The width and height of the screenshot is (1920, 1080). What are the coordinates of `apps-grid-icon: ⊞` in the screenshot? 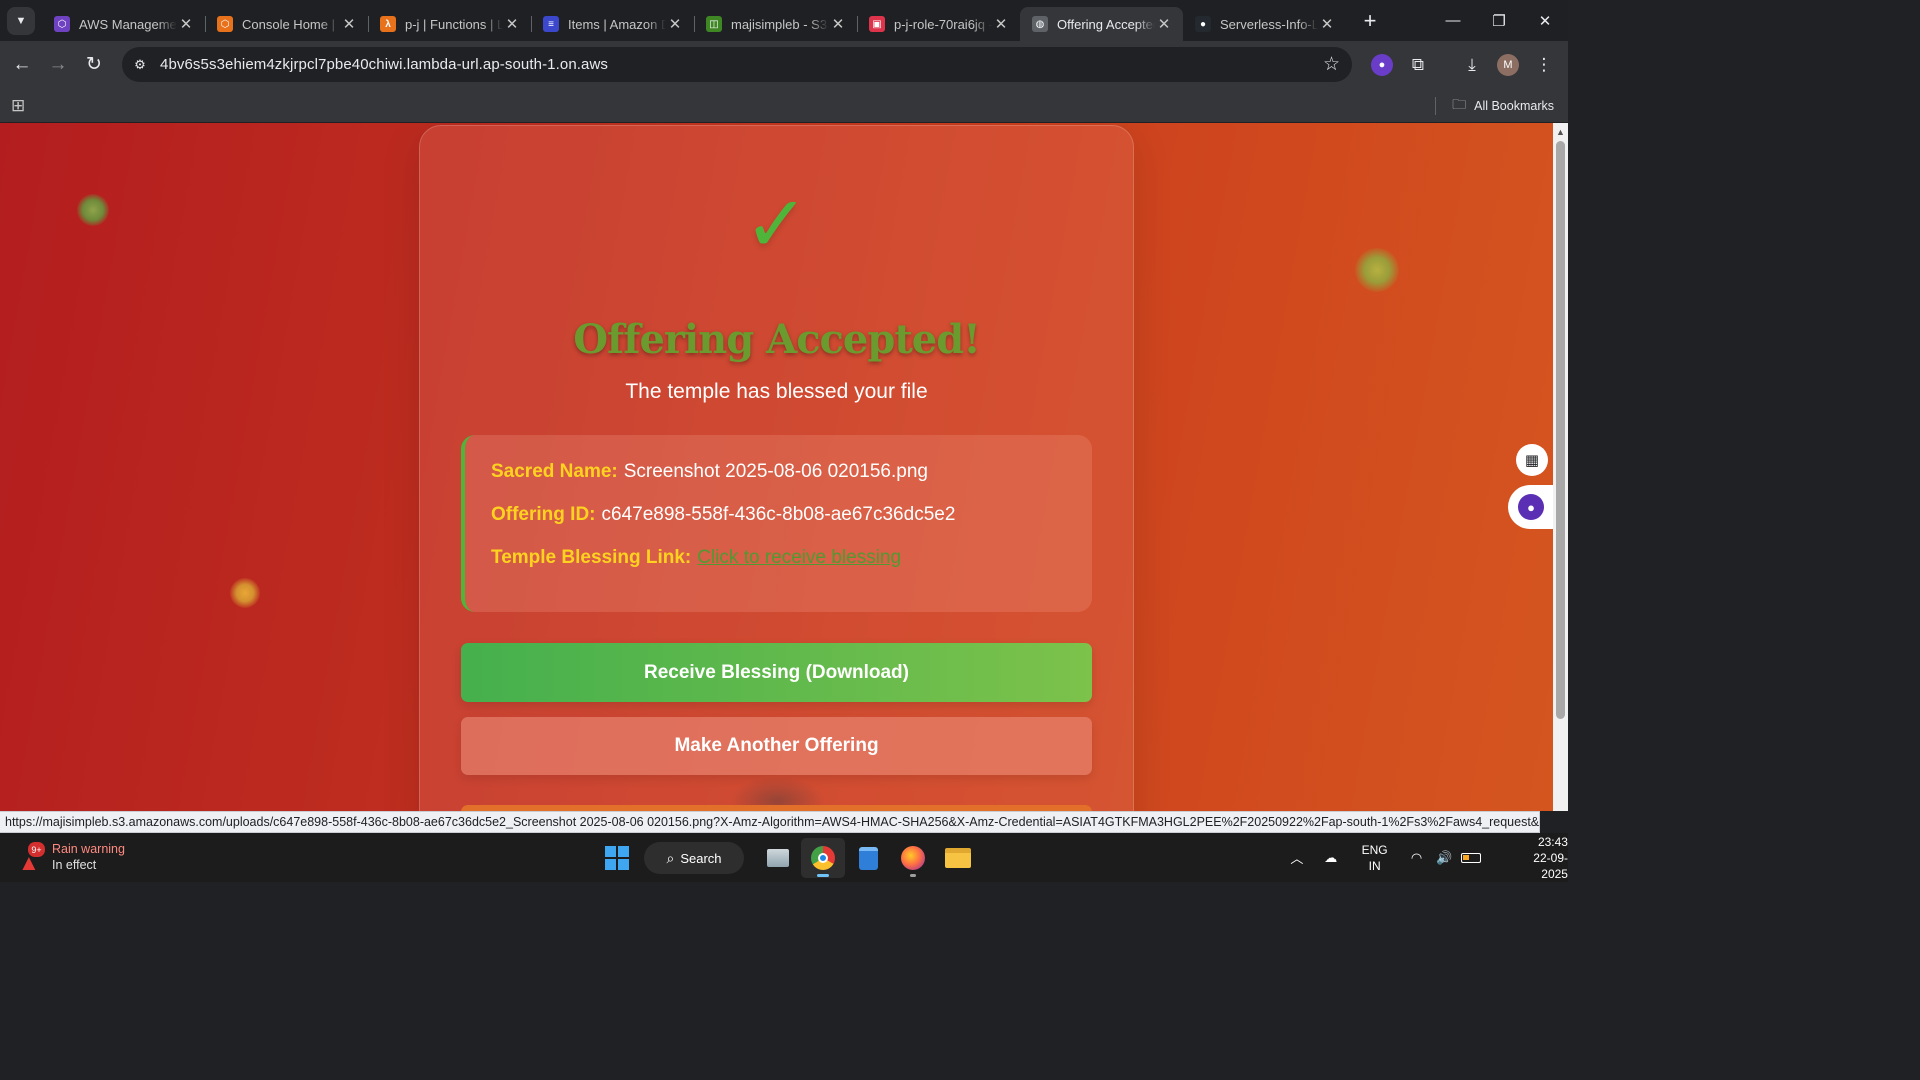 It's located at (18, 106).